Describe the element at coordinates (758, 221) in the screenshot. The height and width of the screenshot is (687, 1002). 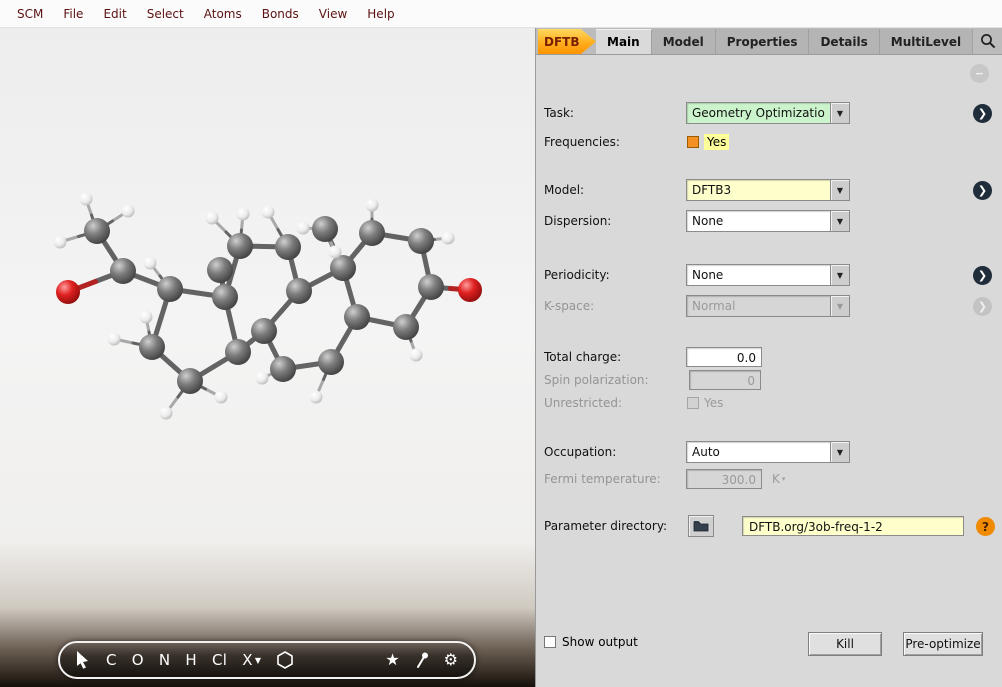
I see `dispersion-value: None` at that location.